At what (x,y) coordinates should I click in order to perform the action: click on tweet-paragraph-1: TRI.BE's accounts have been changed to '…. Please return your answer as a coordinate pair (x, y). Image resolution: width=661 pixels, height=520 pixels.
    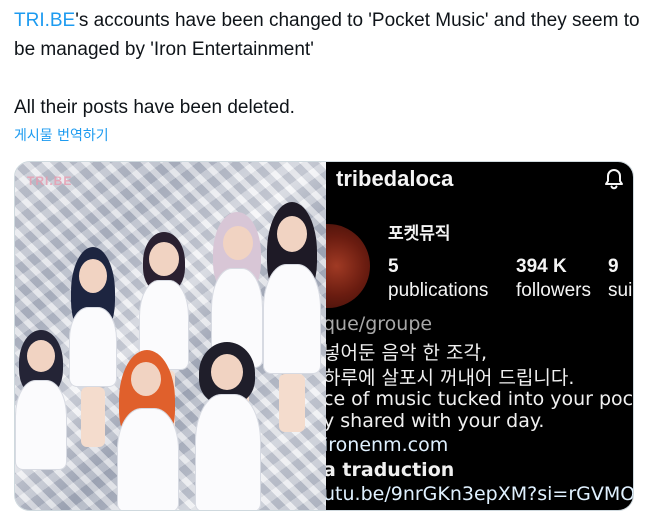
    Looking at the image, I should click on (334, 35).